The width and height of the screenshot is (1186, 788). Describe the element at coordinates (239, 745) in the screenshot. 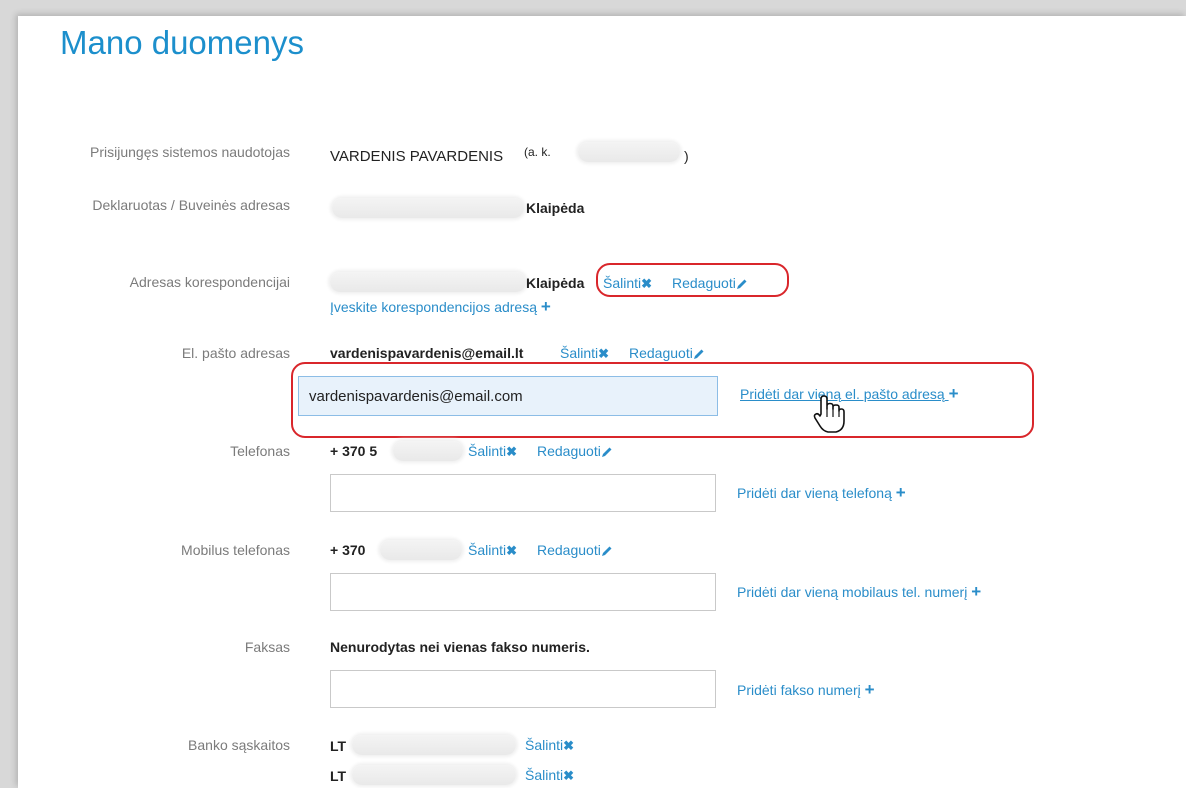

I see `bank-accounts-label: Banko sąskaitos` at that location.